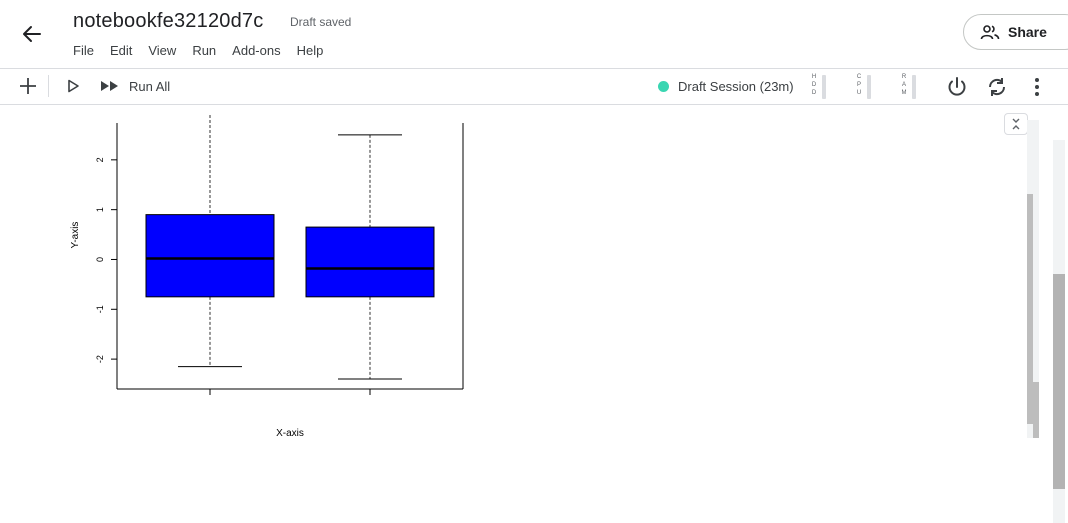  I want to click on collapse-chevrons-icon, so click(1016, 124).